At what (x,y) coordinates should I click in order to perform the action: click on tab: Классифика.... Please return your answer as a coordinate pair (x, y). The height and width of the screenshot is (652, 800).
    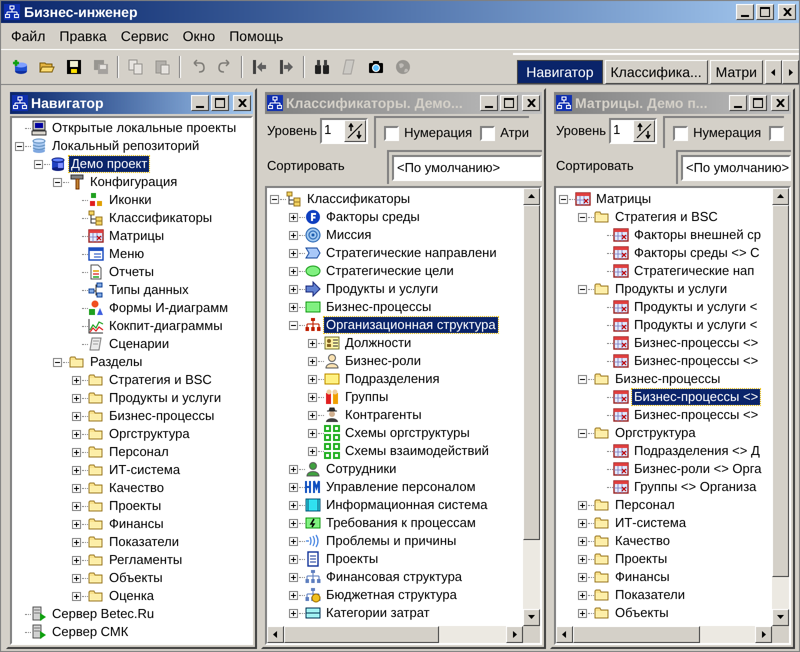
    Looking at the image, I should click on (656, 72).